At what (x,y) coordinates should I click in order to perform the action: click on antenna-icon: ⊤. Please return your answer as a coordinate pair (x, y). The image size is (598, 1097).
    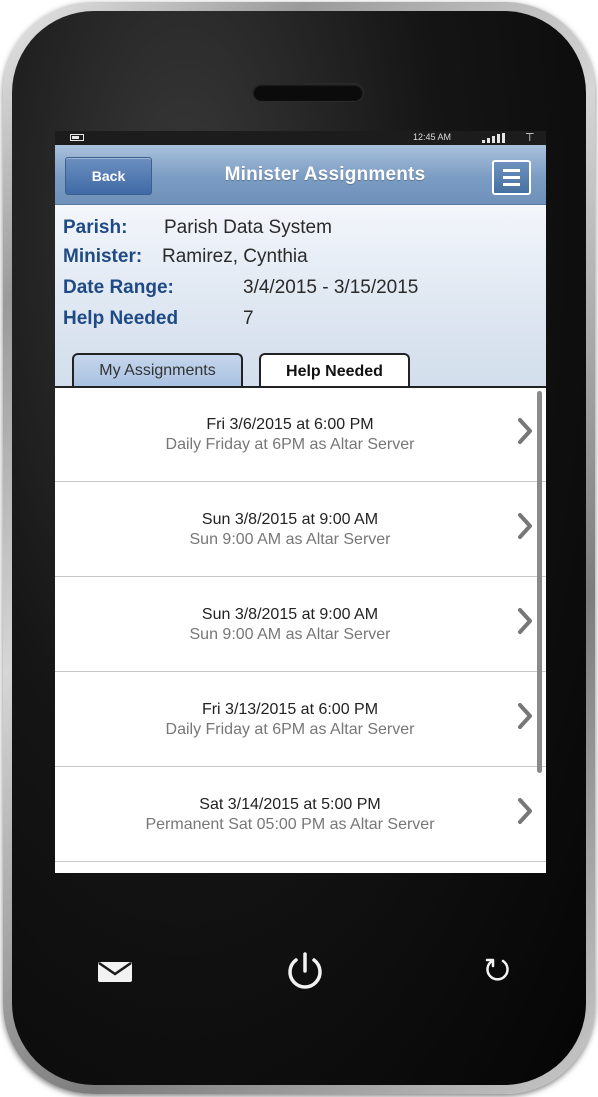
    Looking at the image, I should click on (530, 138).